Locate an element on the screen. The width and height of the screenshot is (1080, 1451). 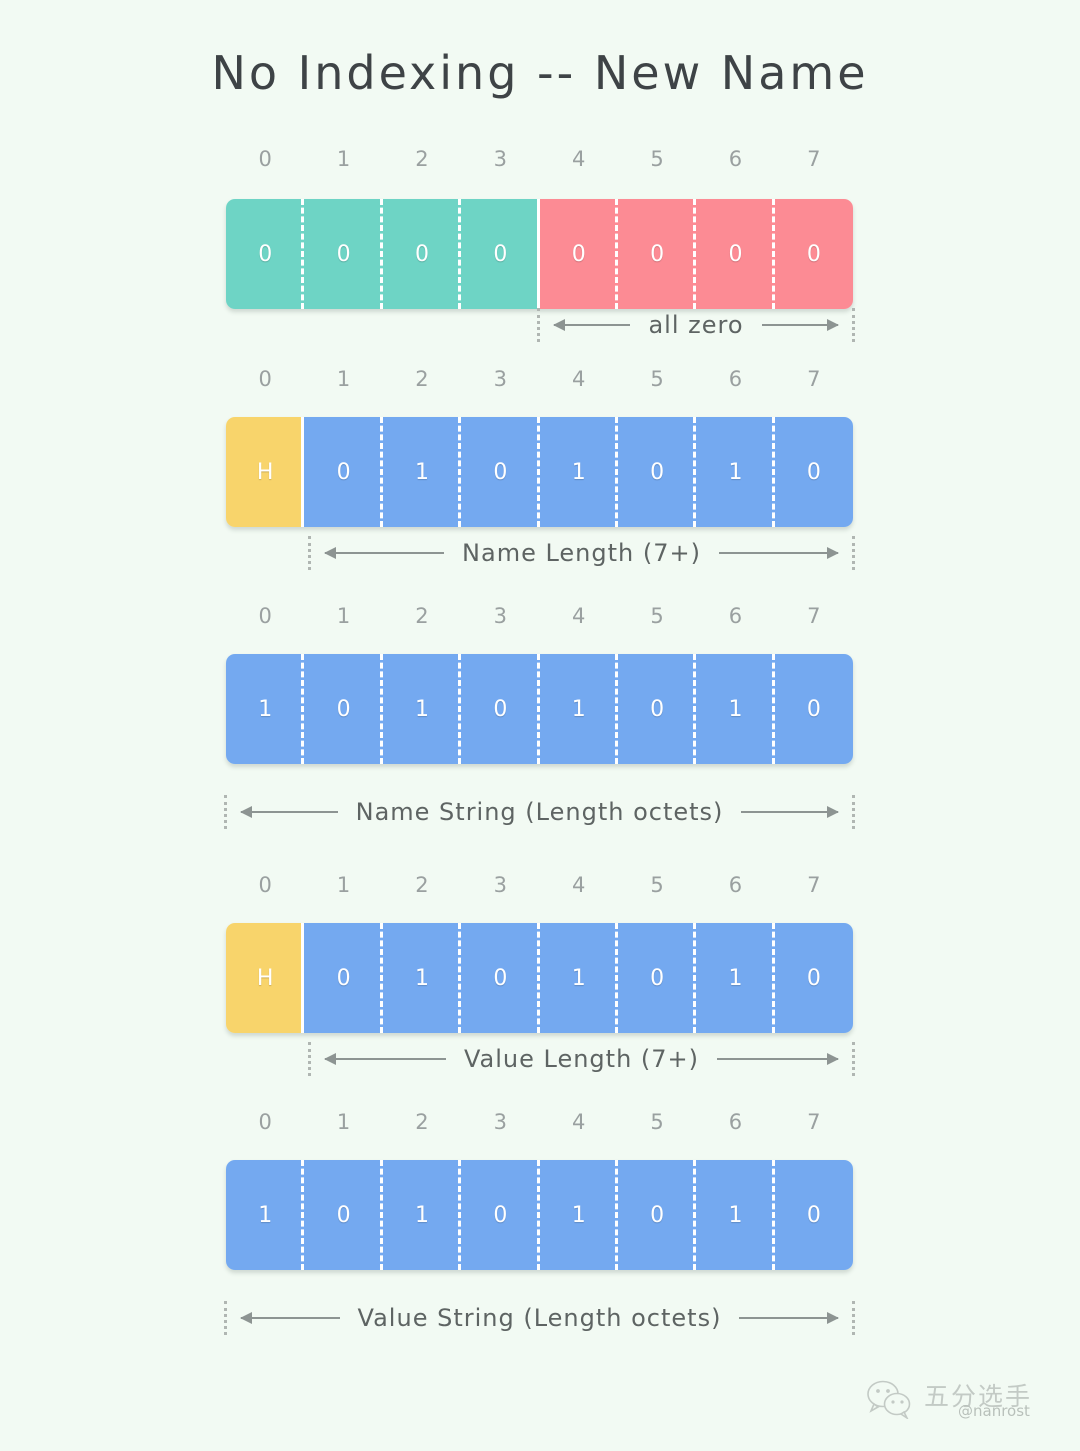
caption-all-zero: all zero is located at coordinates (696, 325).